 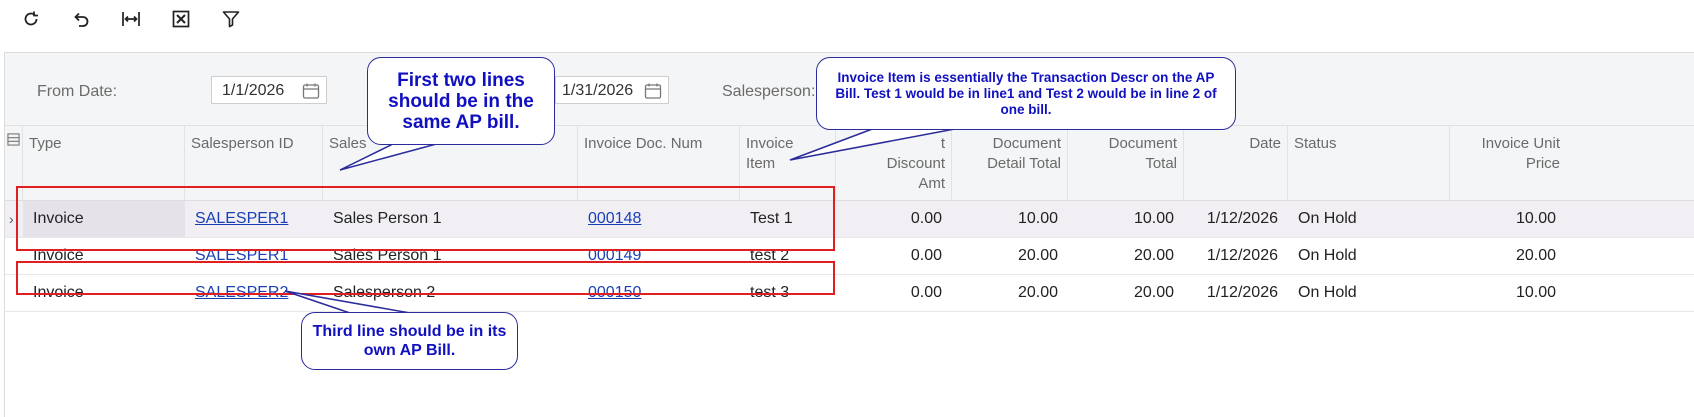 I want to click on col-doc-total-line2: Total, so click(x=1161, y=163).